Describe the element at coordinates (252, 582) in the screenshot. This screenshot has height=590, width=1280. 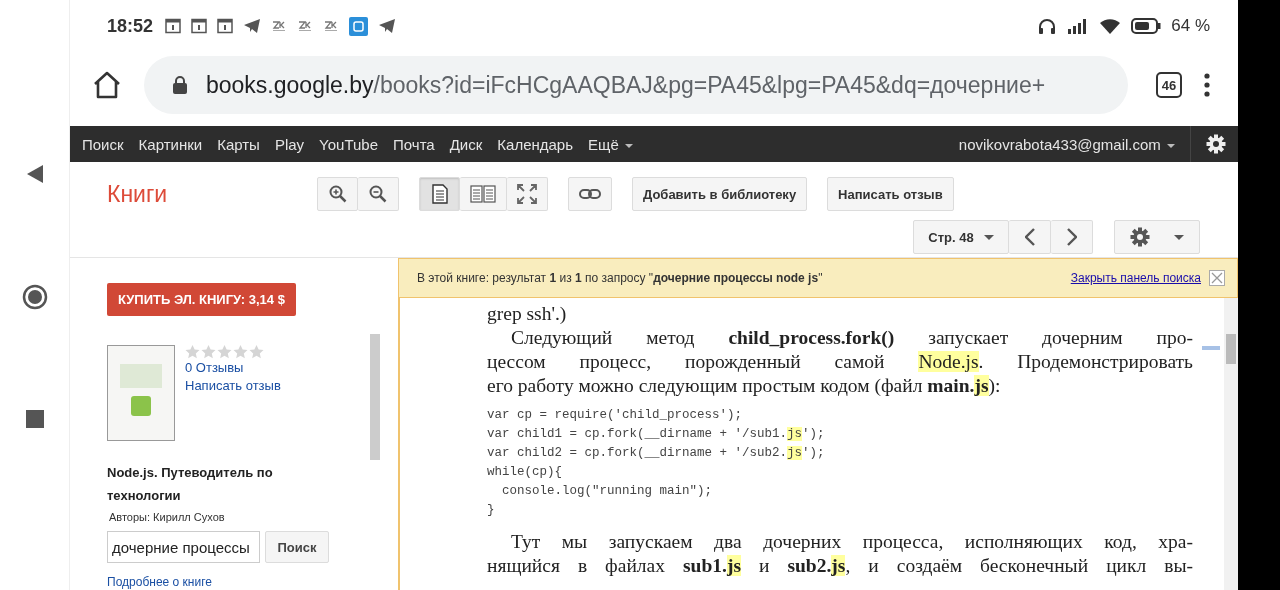
I see `about-book-link: Подробнее о книге` at that location.